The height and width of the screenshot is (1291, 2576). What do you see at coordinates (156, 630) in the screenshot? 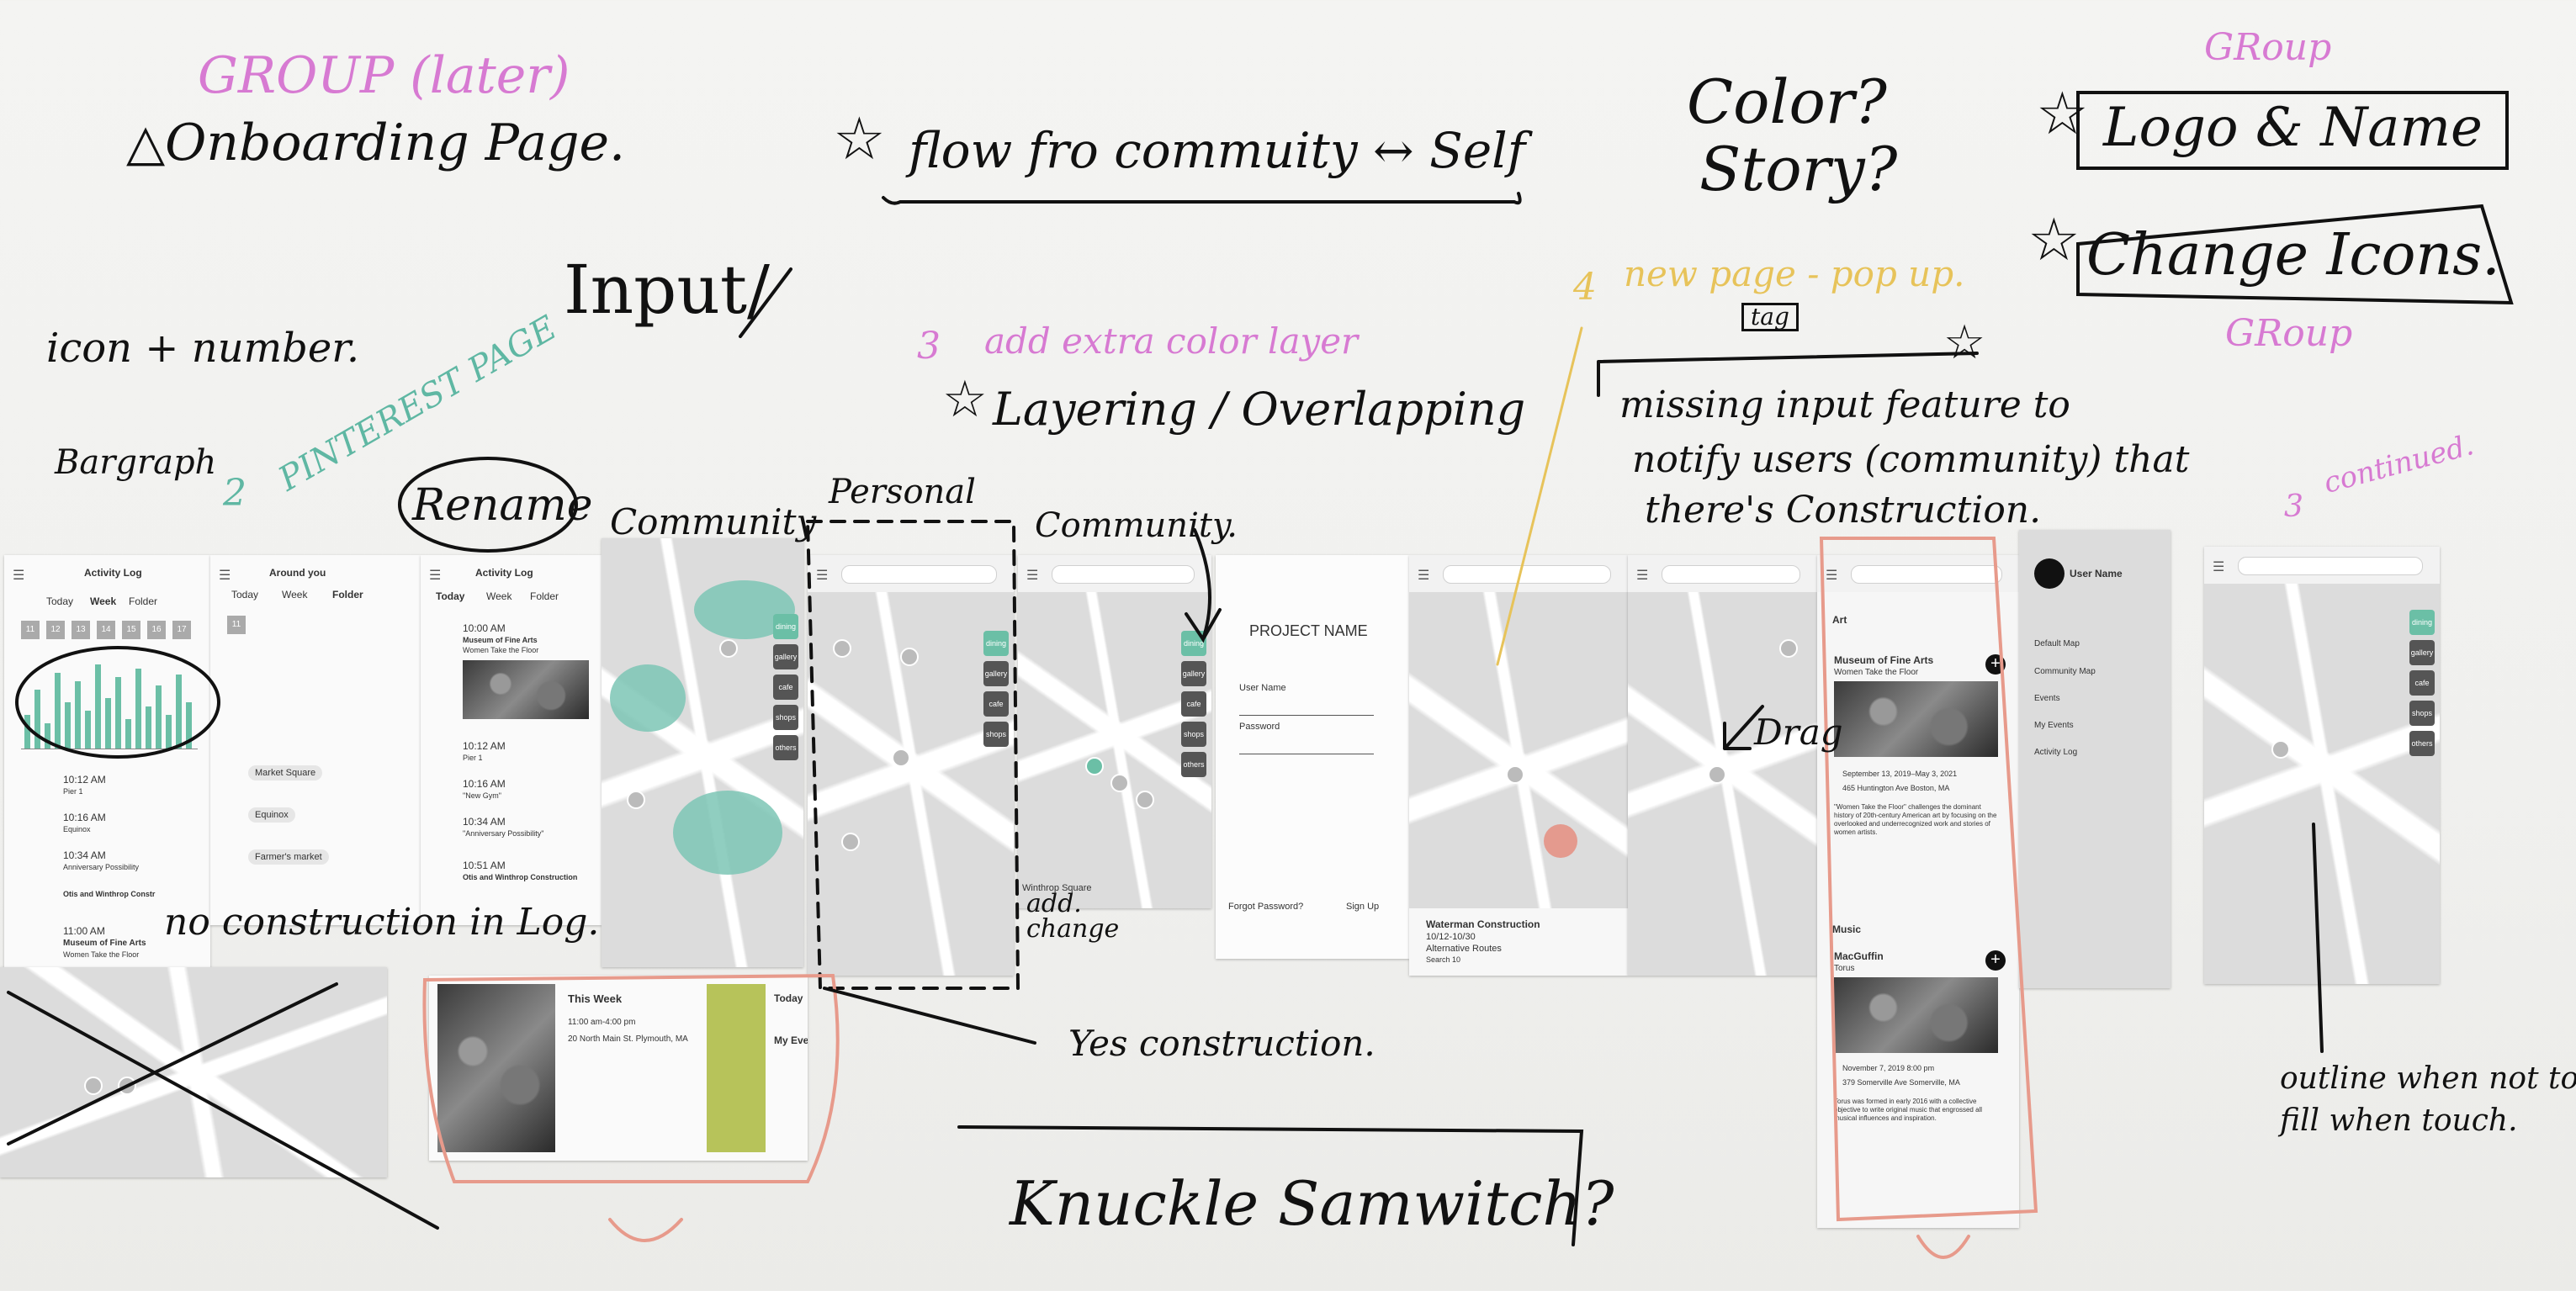
I see `day-cell: 16` at bounding box center [156, 630].